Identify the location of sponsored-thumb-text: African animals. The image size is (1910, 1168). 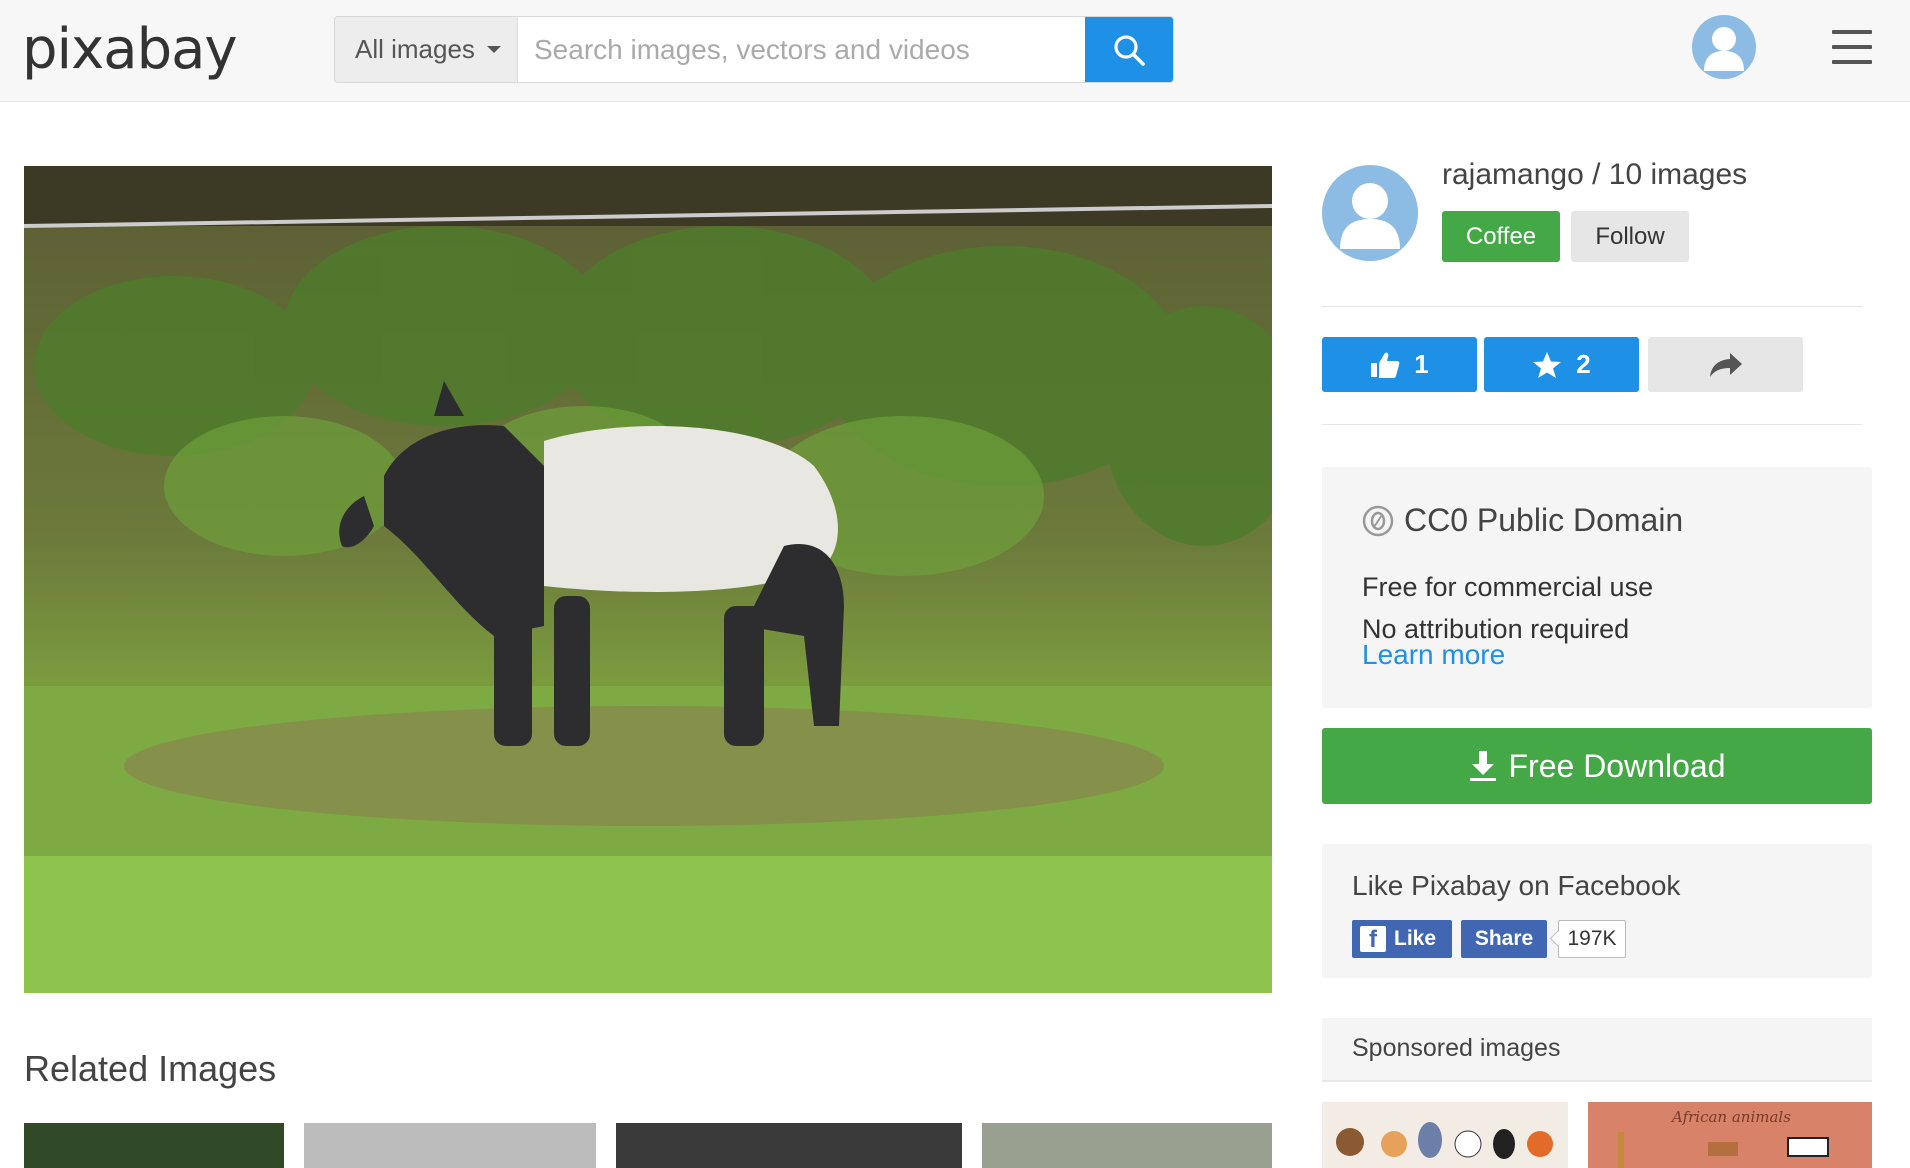
(1731, 1117).